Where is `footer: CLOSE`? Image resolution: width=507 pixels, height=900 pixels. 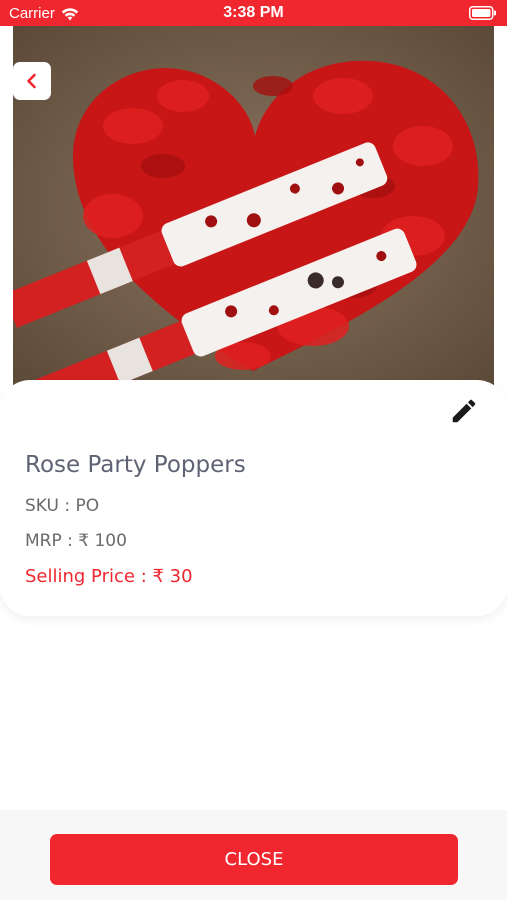
footer: CLOSE is located at coordinates (253, 855).